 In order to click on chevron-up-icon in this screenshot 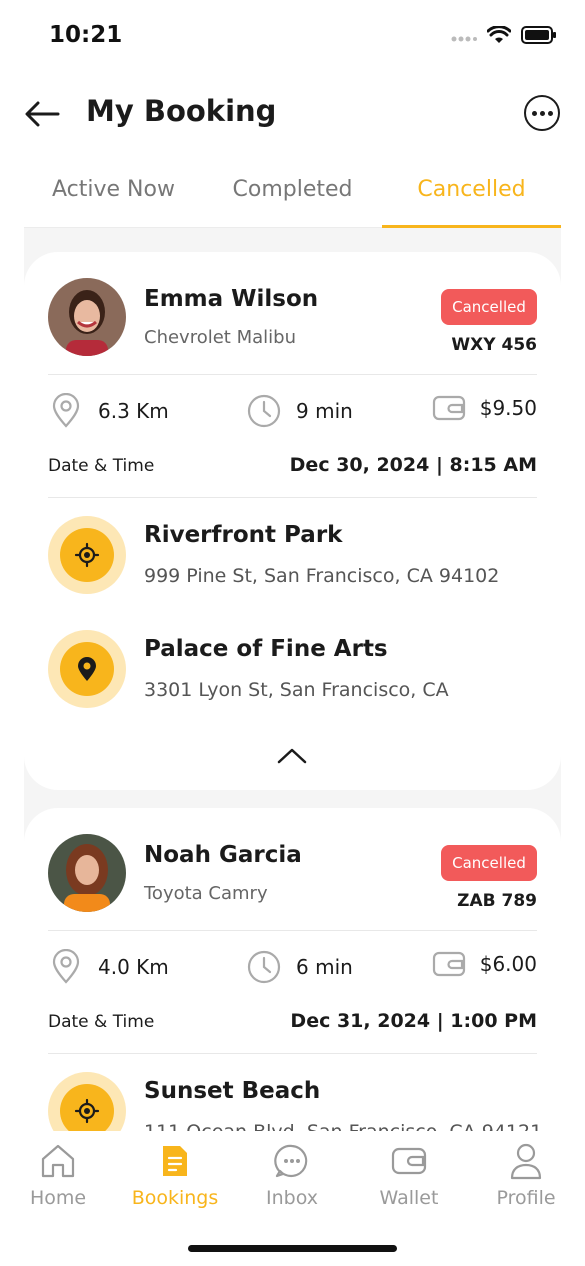, I will do `click(292, 756)`.